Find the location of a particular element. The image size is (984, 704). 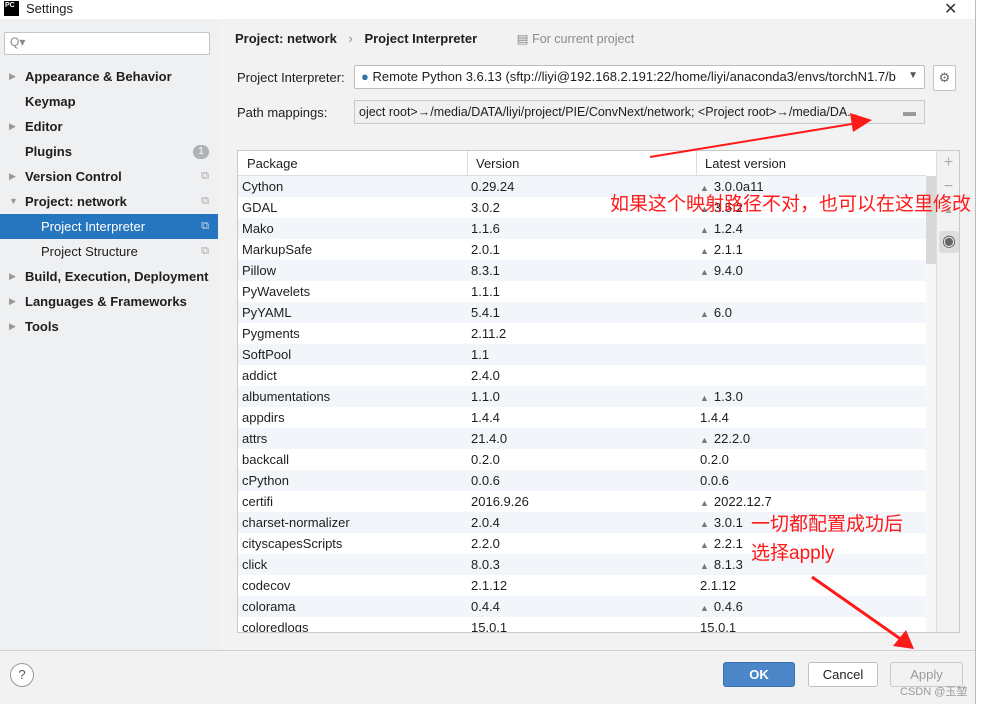

watermark: CSDN @玉堃 is located at coordinates (934, 692).